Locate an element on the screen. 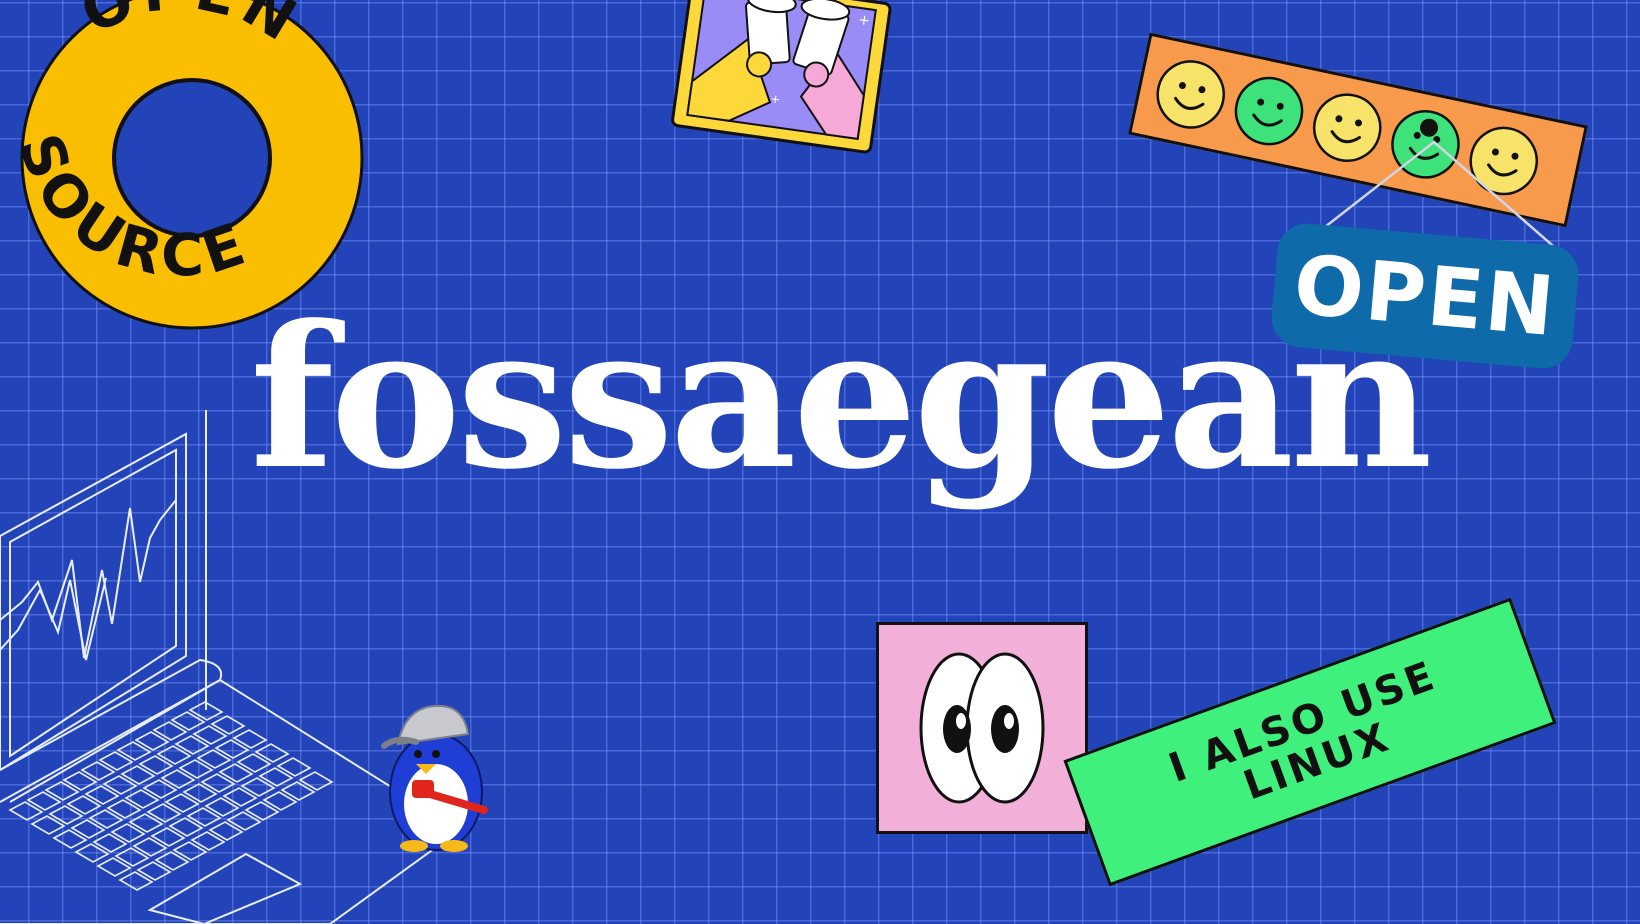 This screenshot has height=924, width=1640. cartoon-eyes-sticker is located at coordinates (982, 728).